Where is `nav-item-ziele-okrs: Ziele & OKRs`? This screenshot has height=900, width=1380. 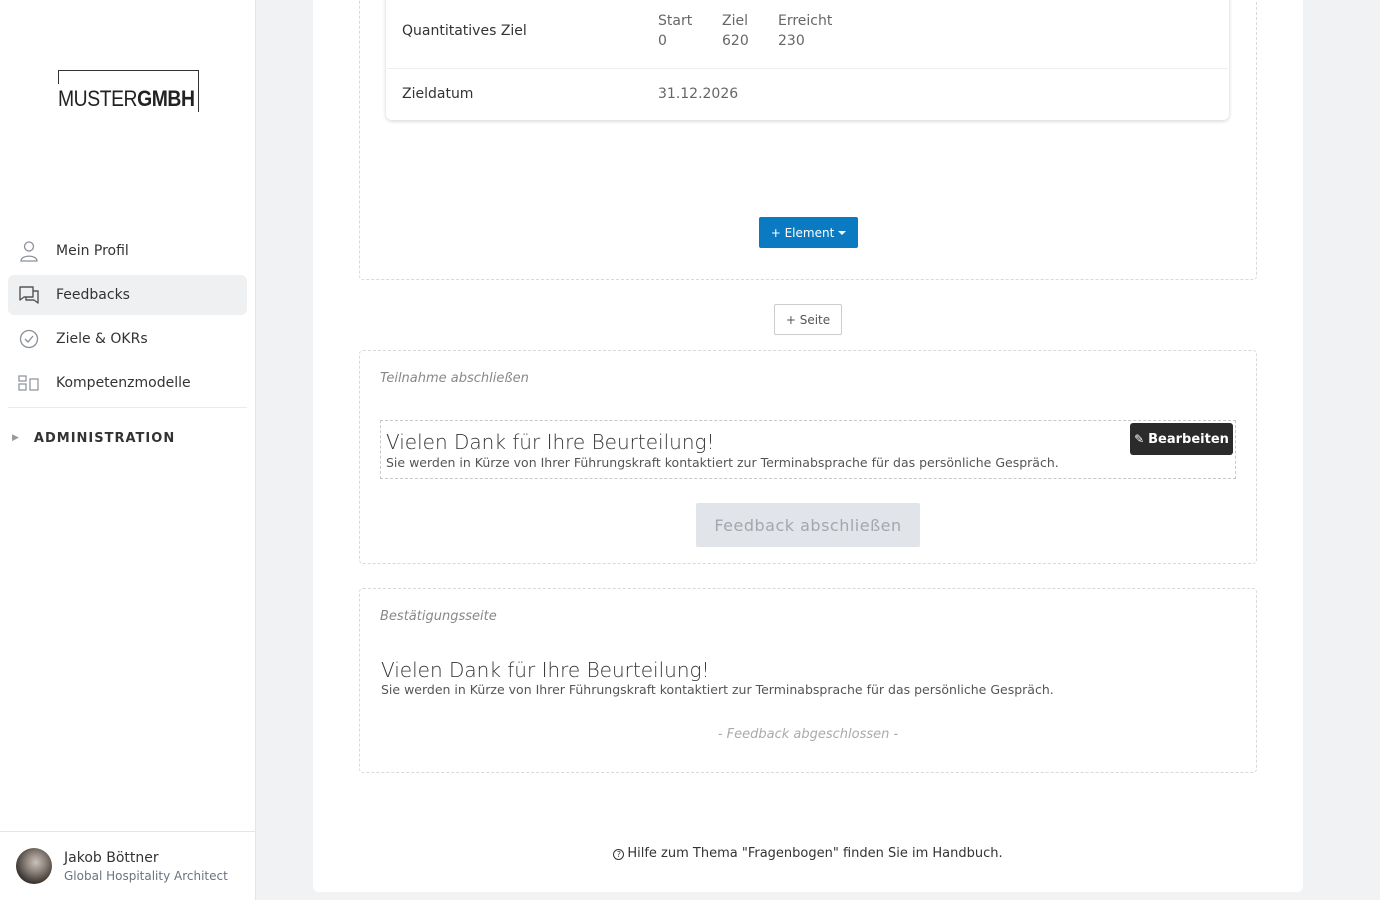
nav-item-ziele-okrs: Ziele & OKRs is located at coordinates (127, 339).